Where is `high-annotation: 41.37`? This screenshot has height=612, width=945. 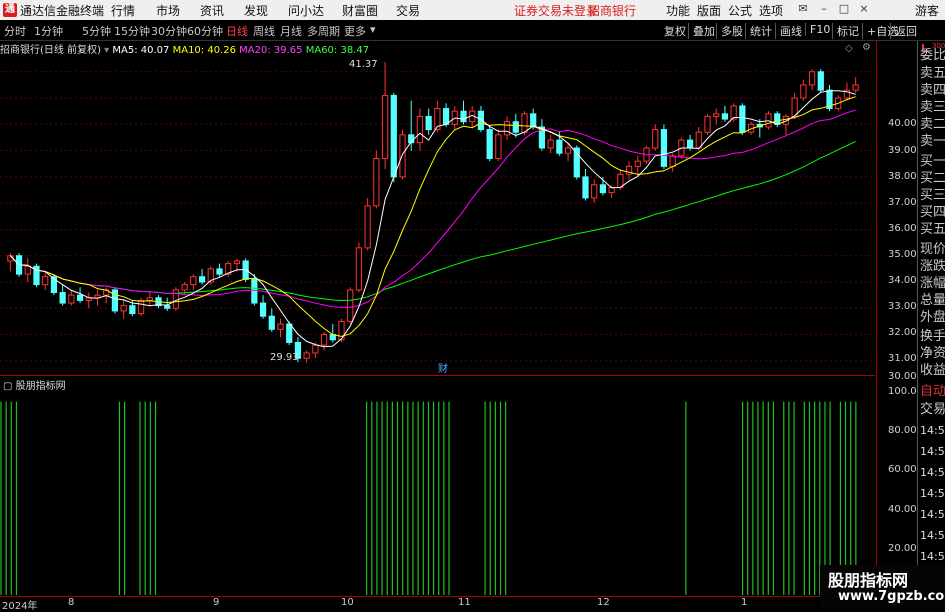
high-annotation: 41.37 is located at coordinates (363, 64).